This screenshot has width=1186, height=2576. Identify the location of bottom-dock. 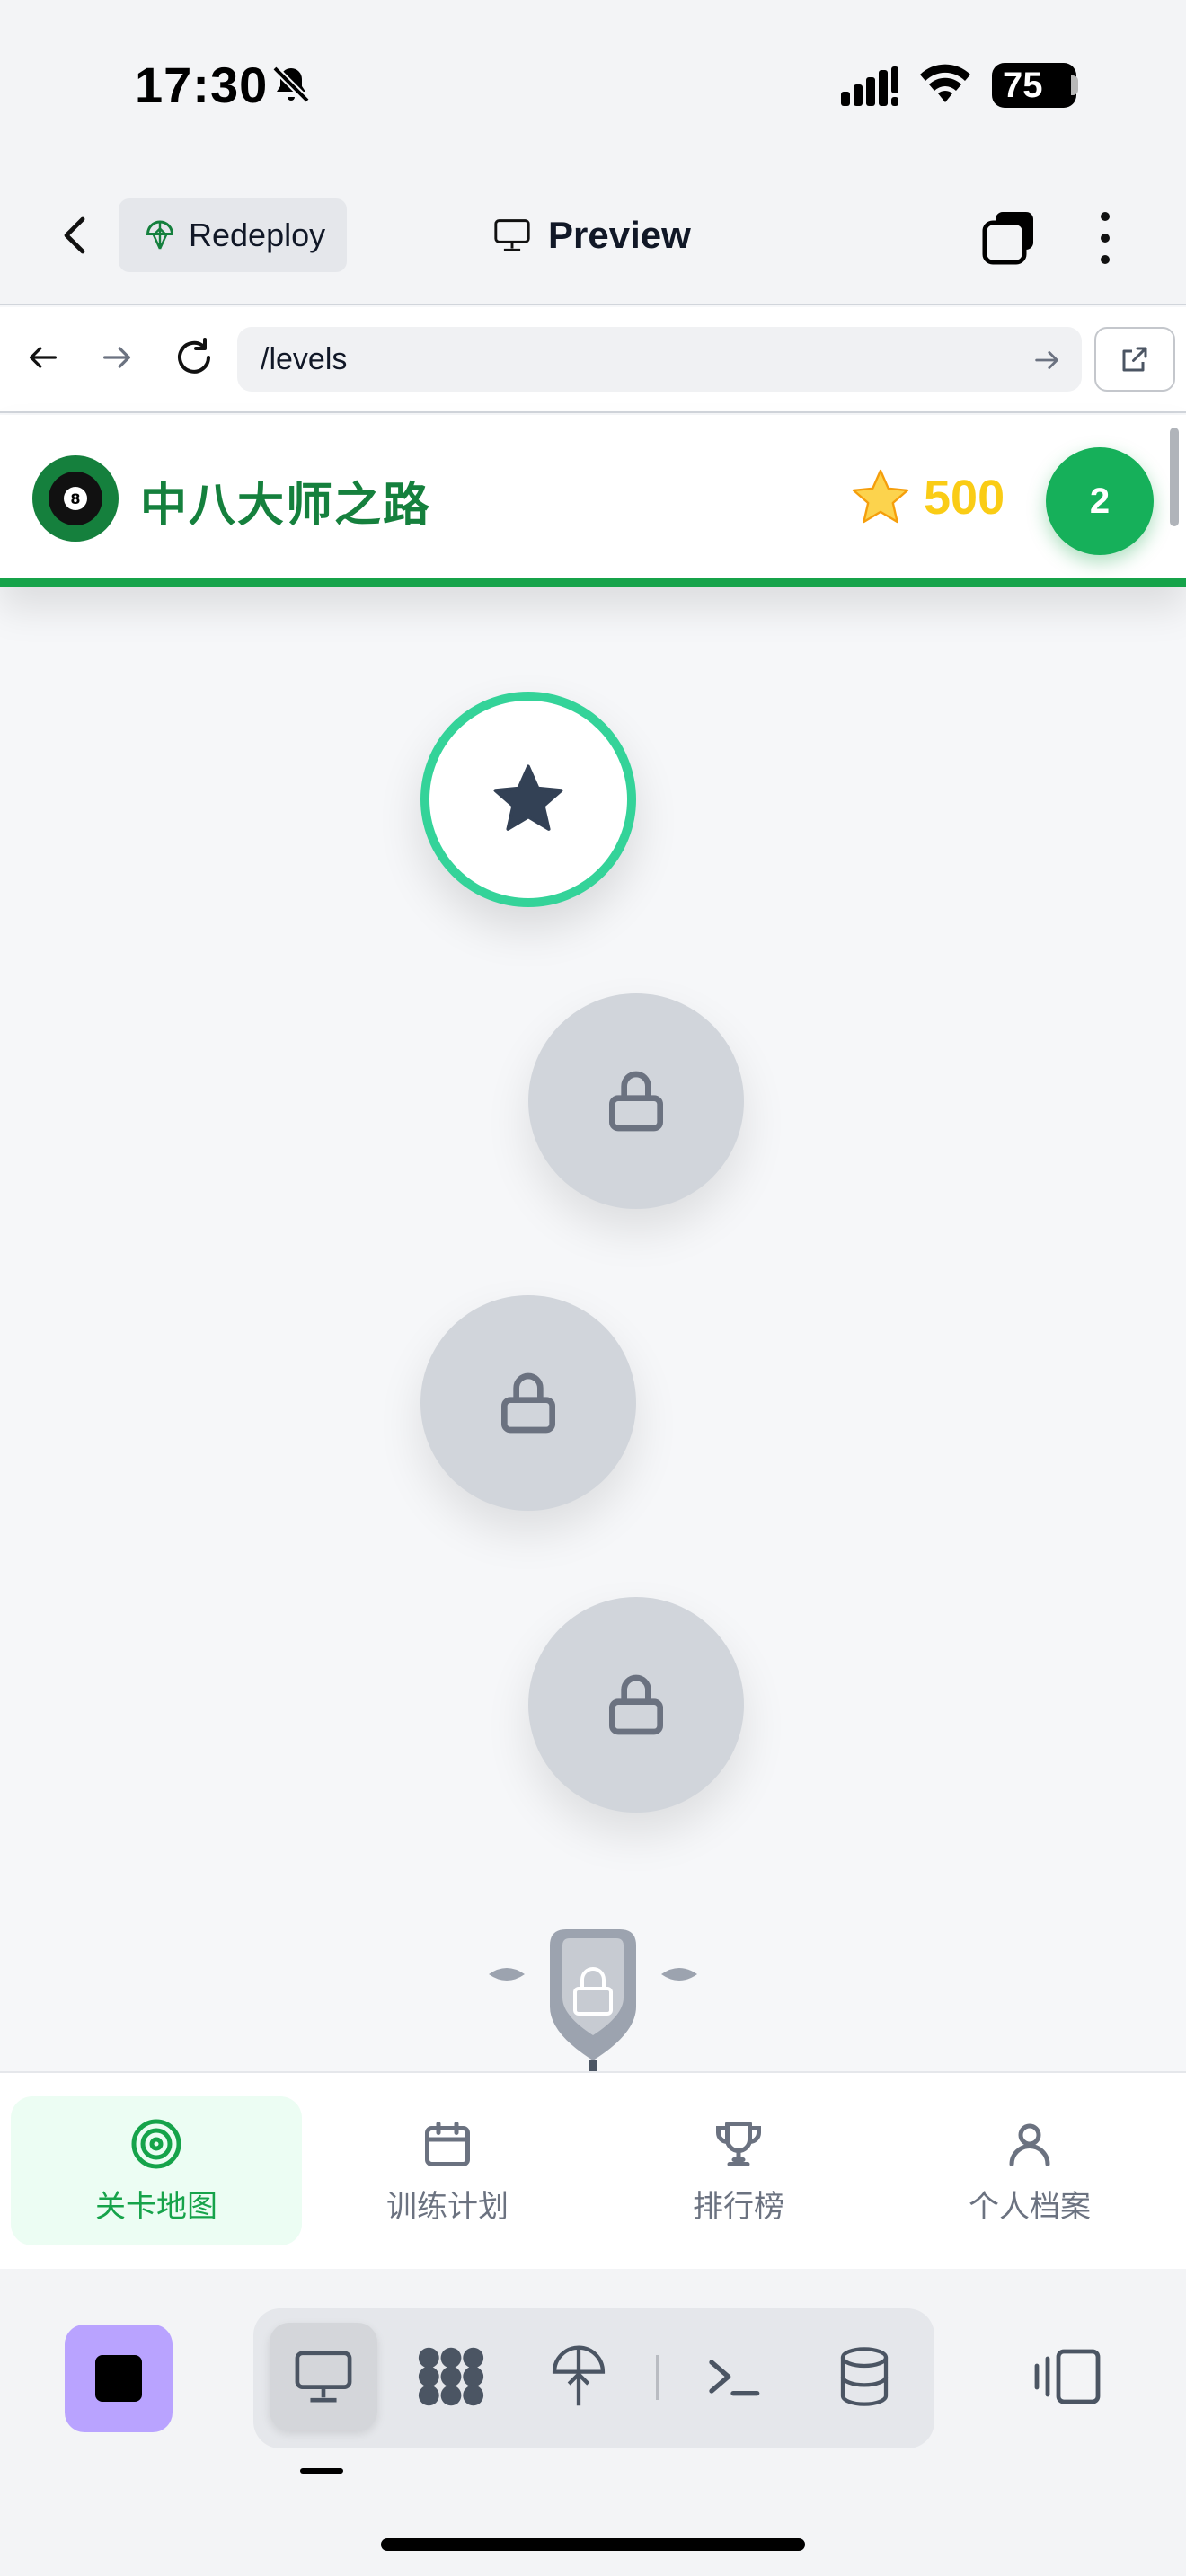
(593, 2422).